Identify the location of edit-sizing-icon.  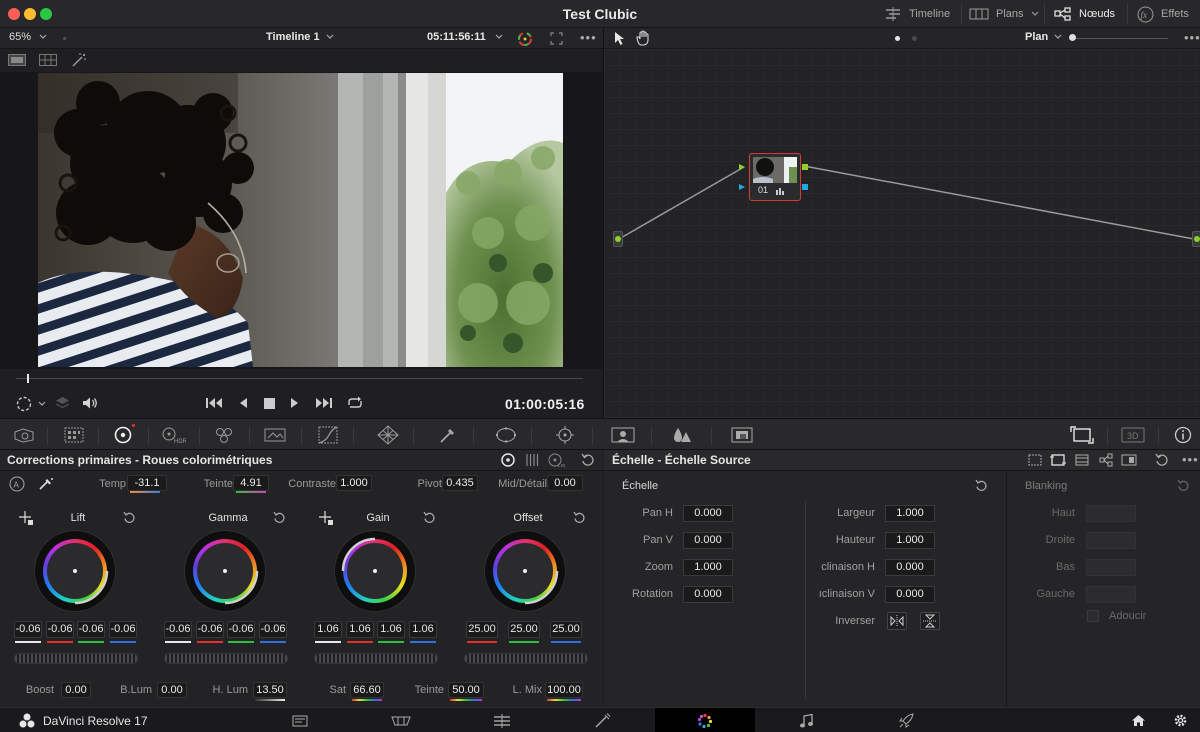
(1035, 460).